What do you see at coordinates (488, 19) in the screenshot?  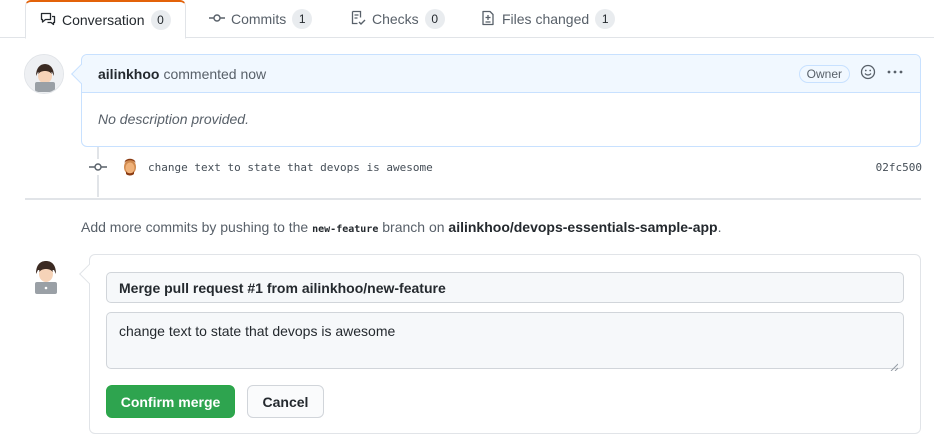 I see `file-diff-icon` at bounding box center [488, 19].